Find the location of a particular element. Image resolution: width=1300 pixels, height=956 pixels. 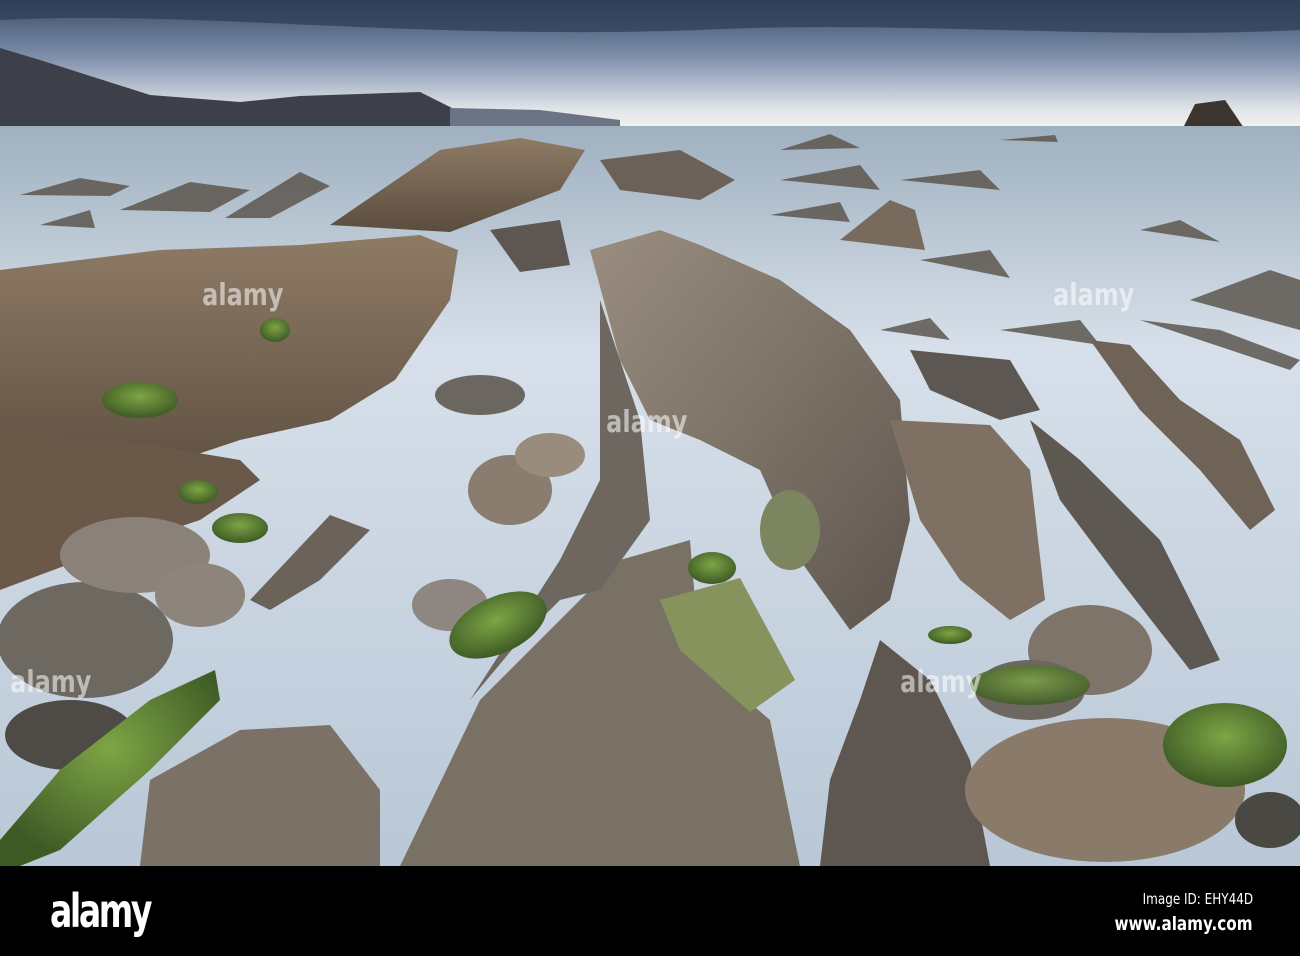

footer-bar: alamy Image ID: EHY44D www.alamy.com is located at coordinates (650, 911).